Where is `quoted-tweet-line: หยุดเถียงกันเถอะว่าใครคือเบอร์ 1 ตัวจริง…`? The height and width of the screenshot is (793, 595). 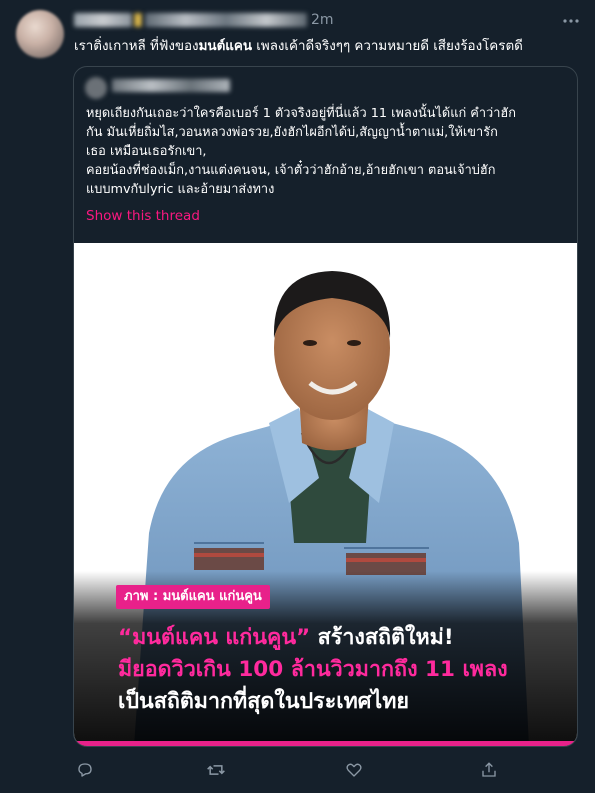
quoted-tweet-line: หยุดเถียงกันเถอะว่าใครคือเบอร์ 1 ตัวจริง… is located at coordinates (301, 113).